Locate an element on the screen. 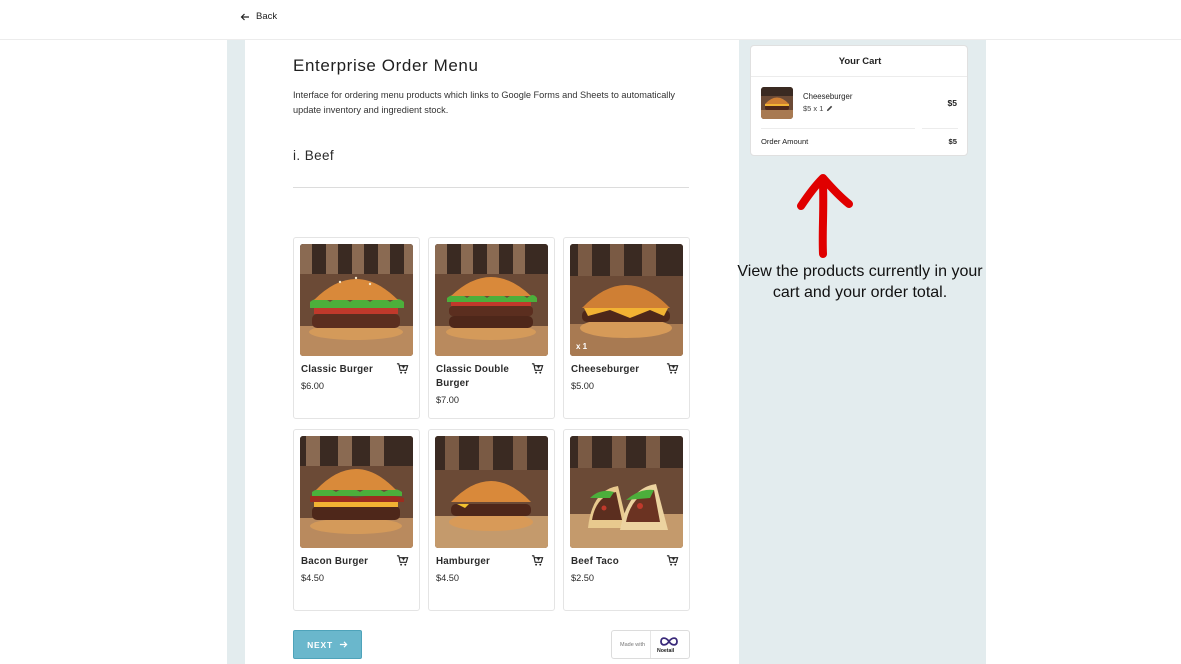  next-button-label: NEXT is located at coordinates (320, 644).